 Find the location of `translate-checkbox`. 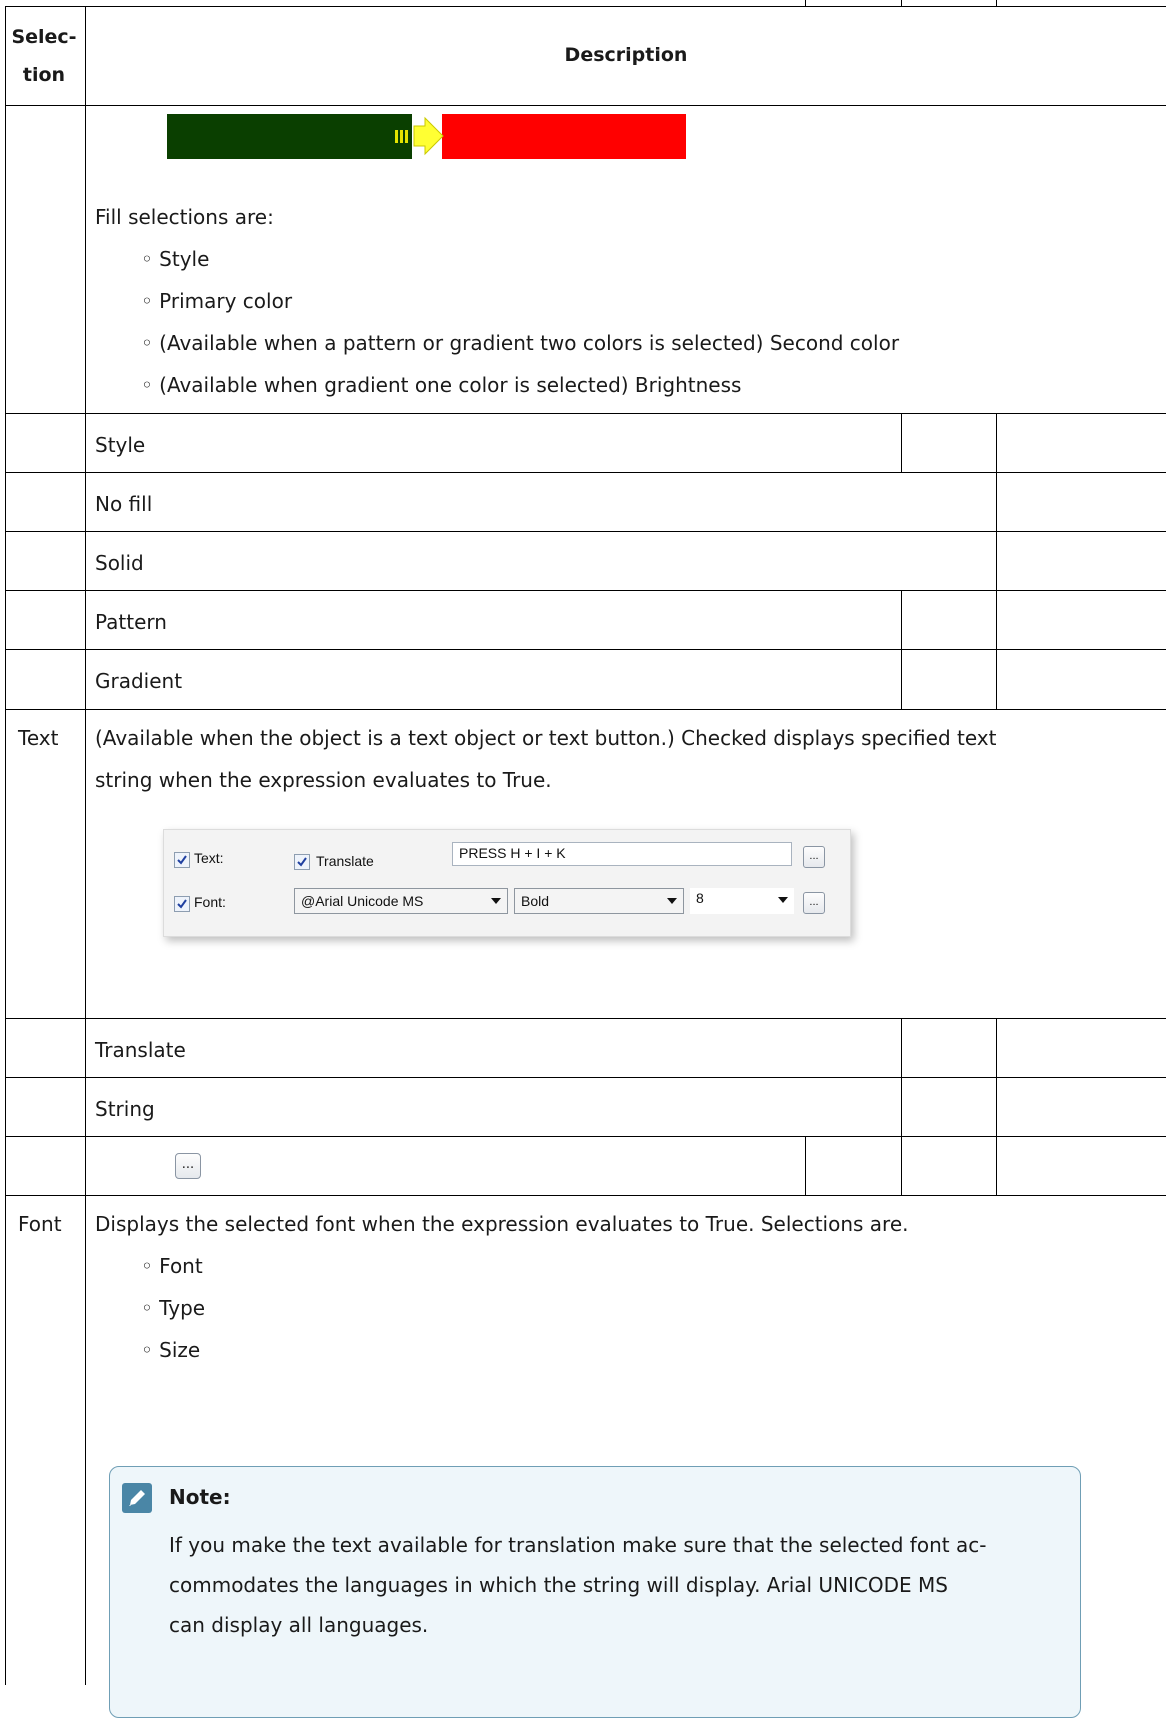

translate-checkbox is located at coordinates (302, 862).